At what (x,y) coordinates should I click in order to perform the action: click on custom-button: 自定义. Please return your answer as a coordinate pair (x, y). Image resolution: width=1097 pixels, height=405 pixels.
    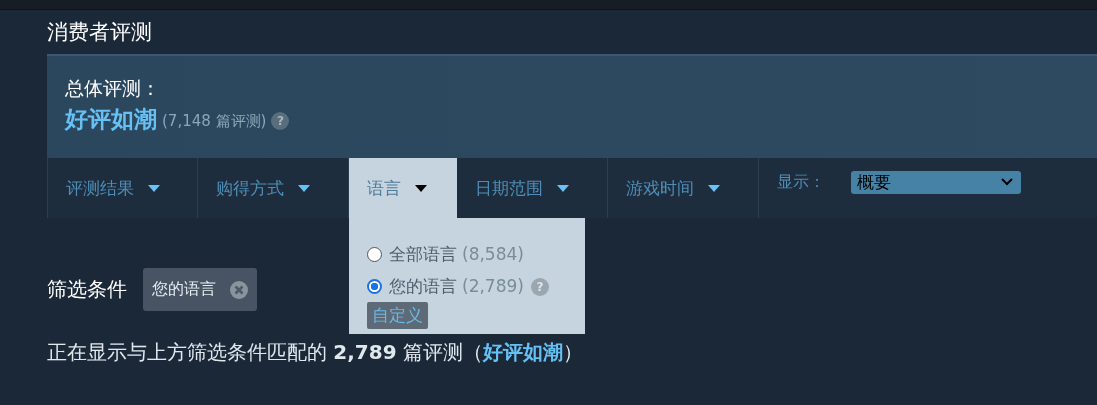
    Looking at the image, I should click on (397, 315).